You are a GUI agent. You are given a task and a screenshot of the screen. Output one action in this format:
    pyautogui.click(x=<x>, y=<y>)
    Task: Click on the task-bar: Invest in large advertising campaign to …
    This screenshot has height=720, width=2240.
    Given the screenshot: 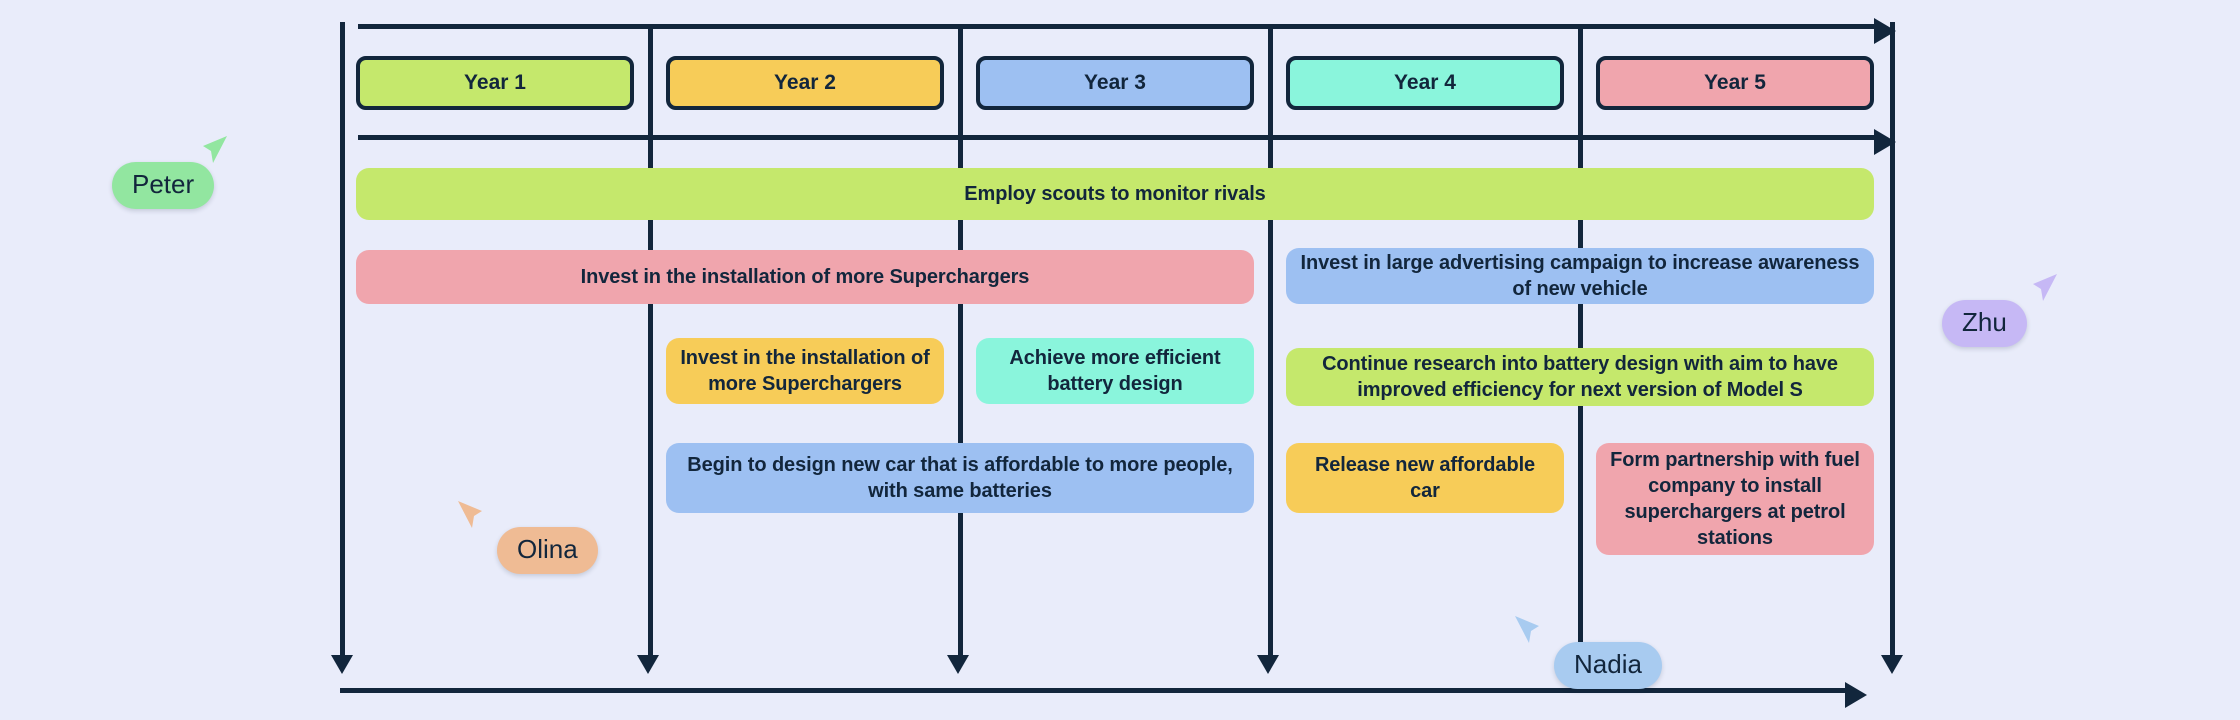 What is the action you would take?
    pyautogui.click(x=1580, y=276)
    